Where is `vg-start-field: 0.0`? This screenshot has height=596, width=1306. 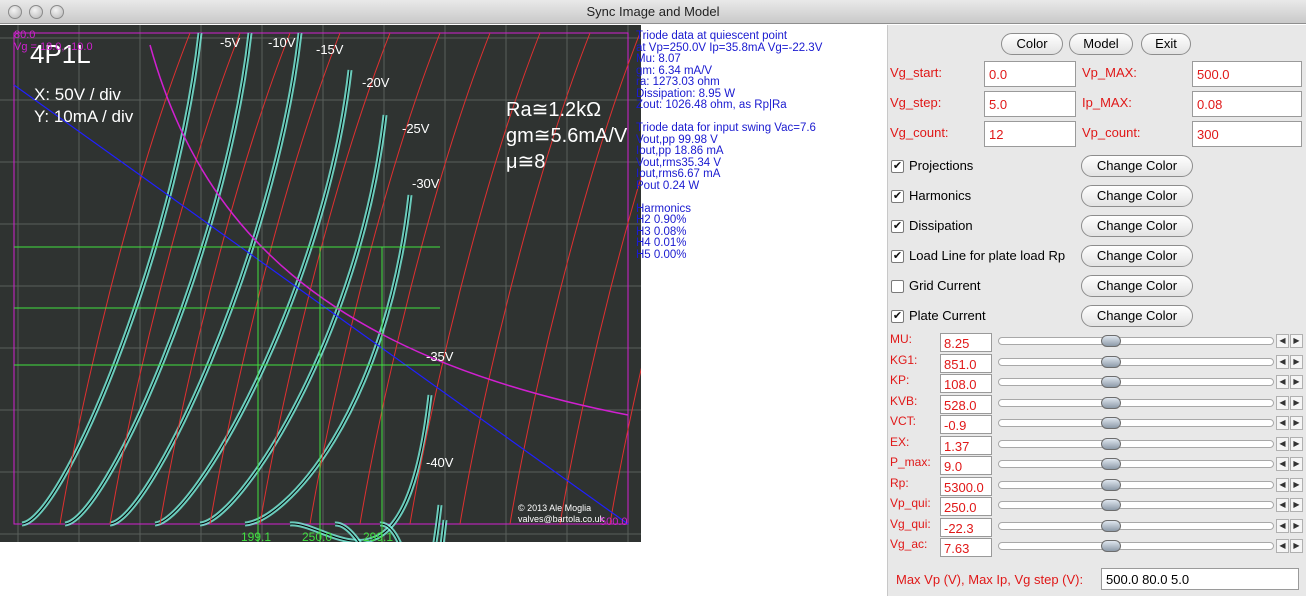 vg-start-field: 0.0 is located at coordinates (1030, 74).